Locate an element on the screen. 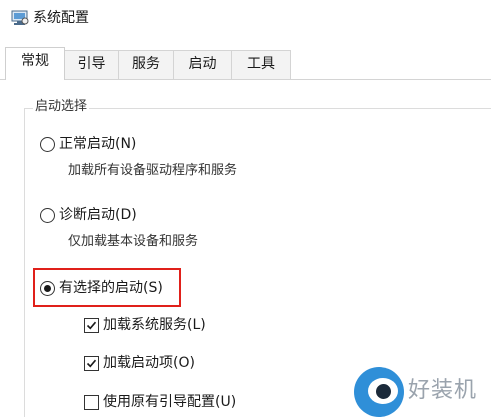 The image size is (491, 417). load-system-services-option: 加载系统服务(L) is located at coordinates (145, 325).